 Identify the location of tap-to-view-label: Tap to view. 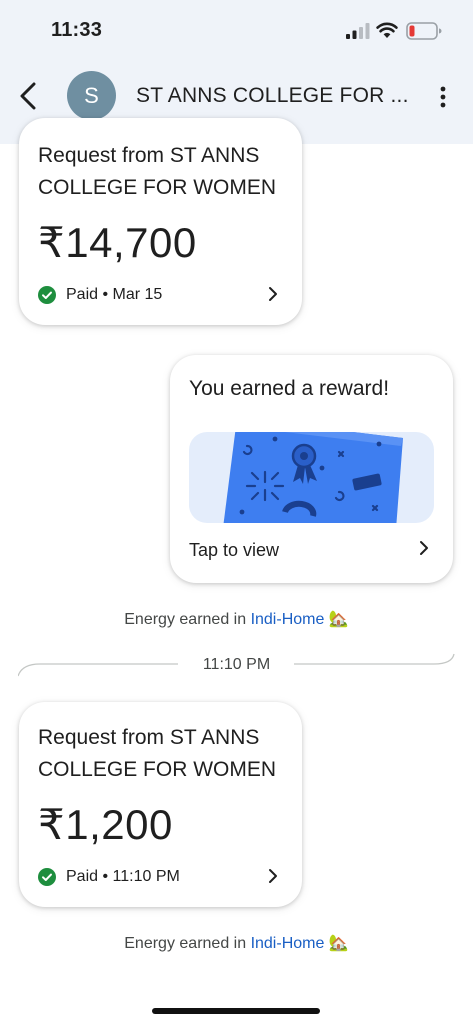
(234, 550).